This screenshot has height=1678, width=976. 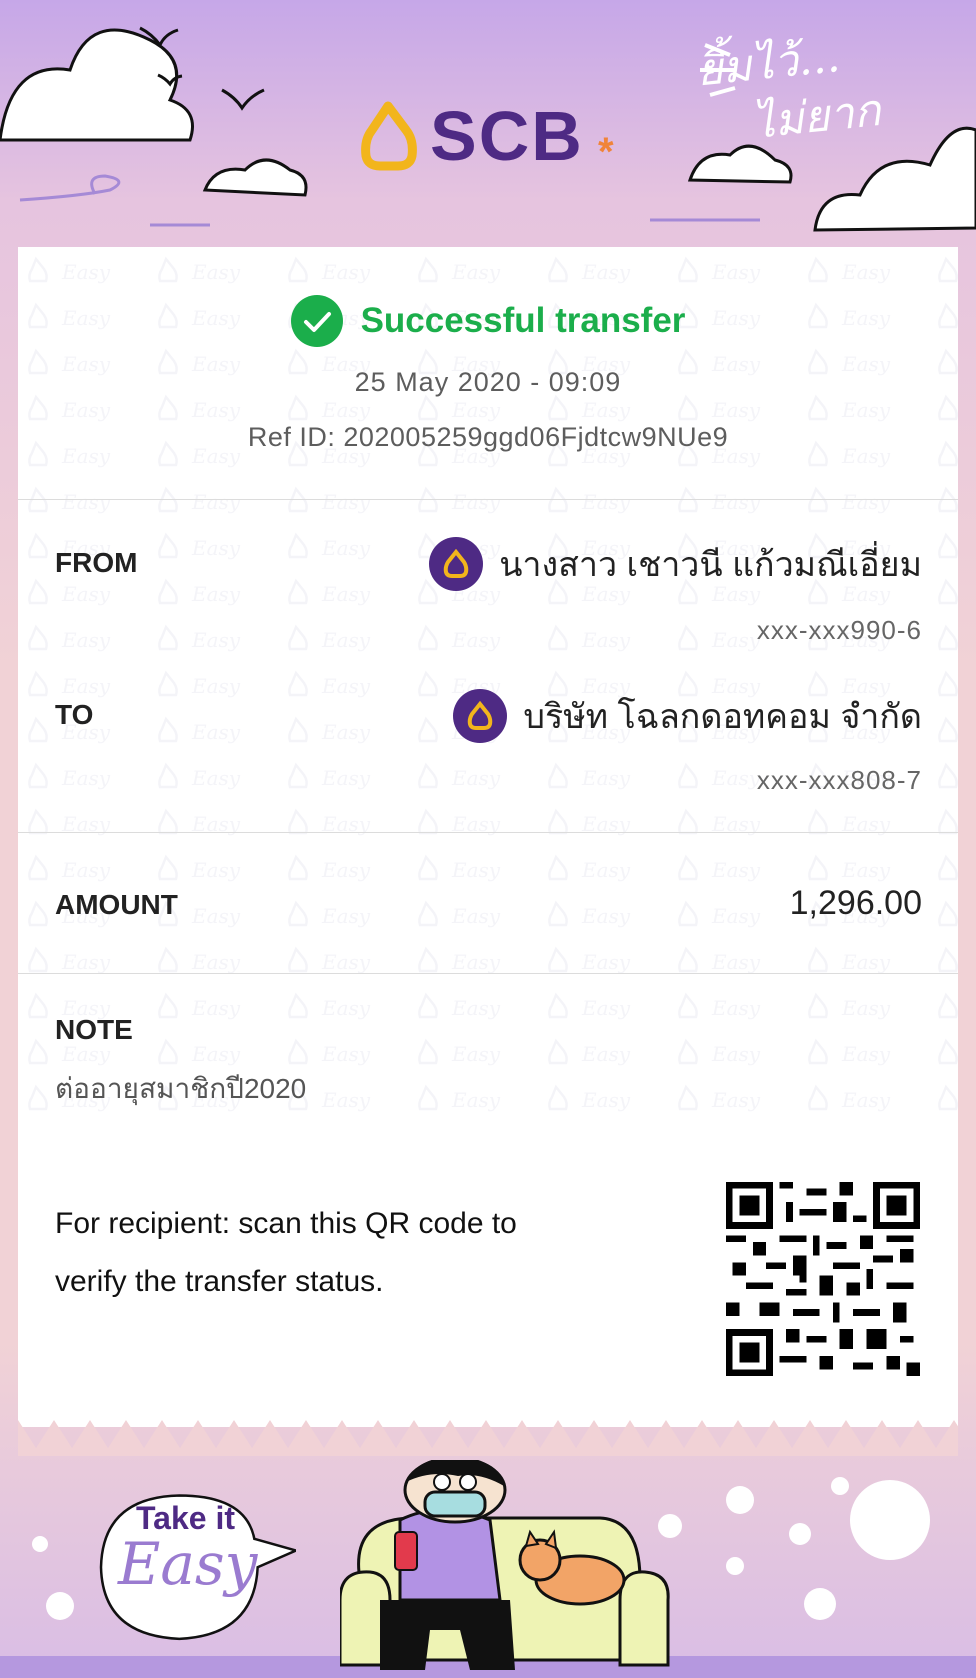 I want to click on scb-logo-icon, so click(x=389, y=136).